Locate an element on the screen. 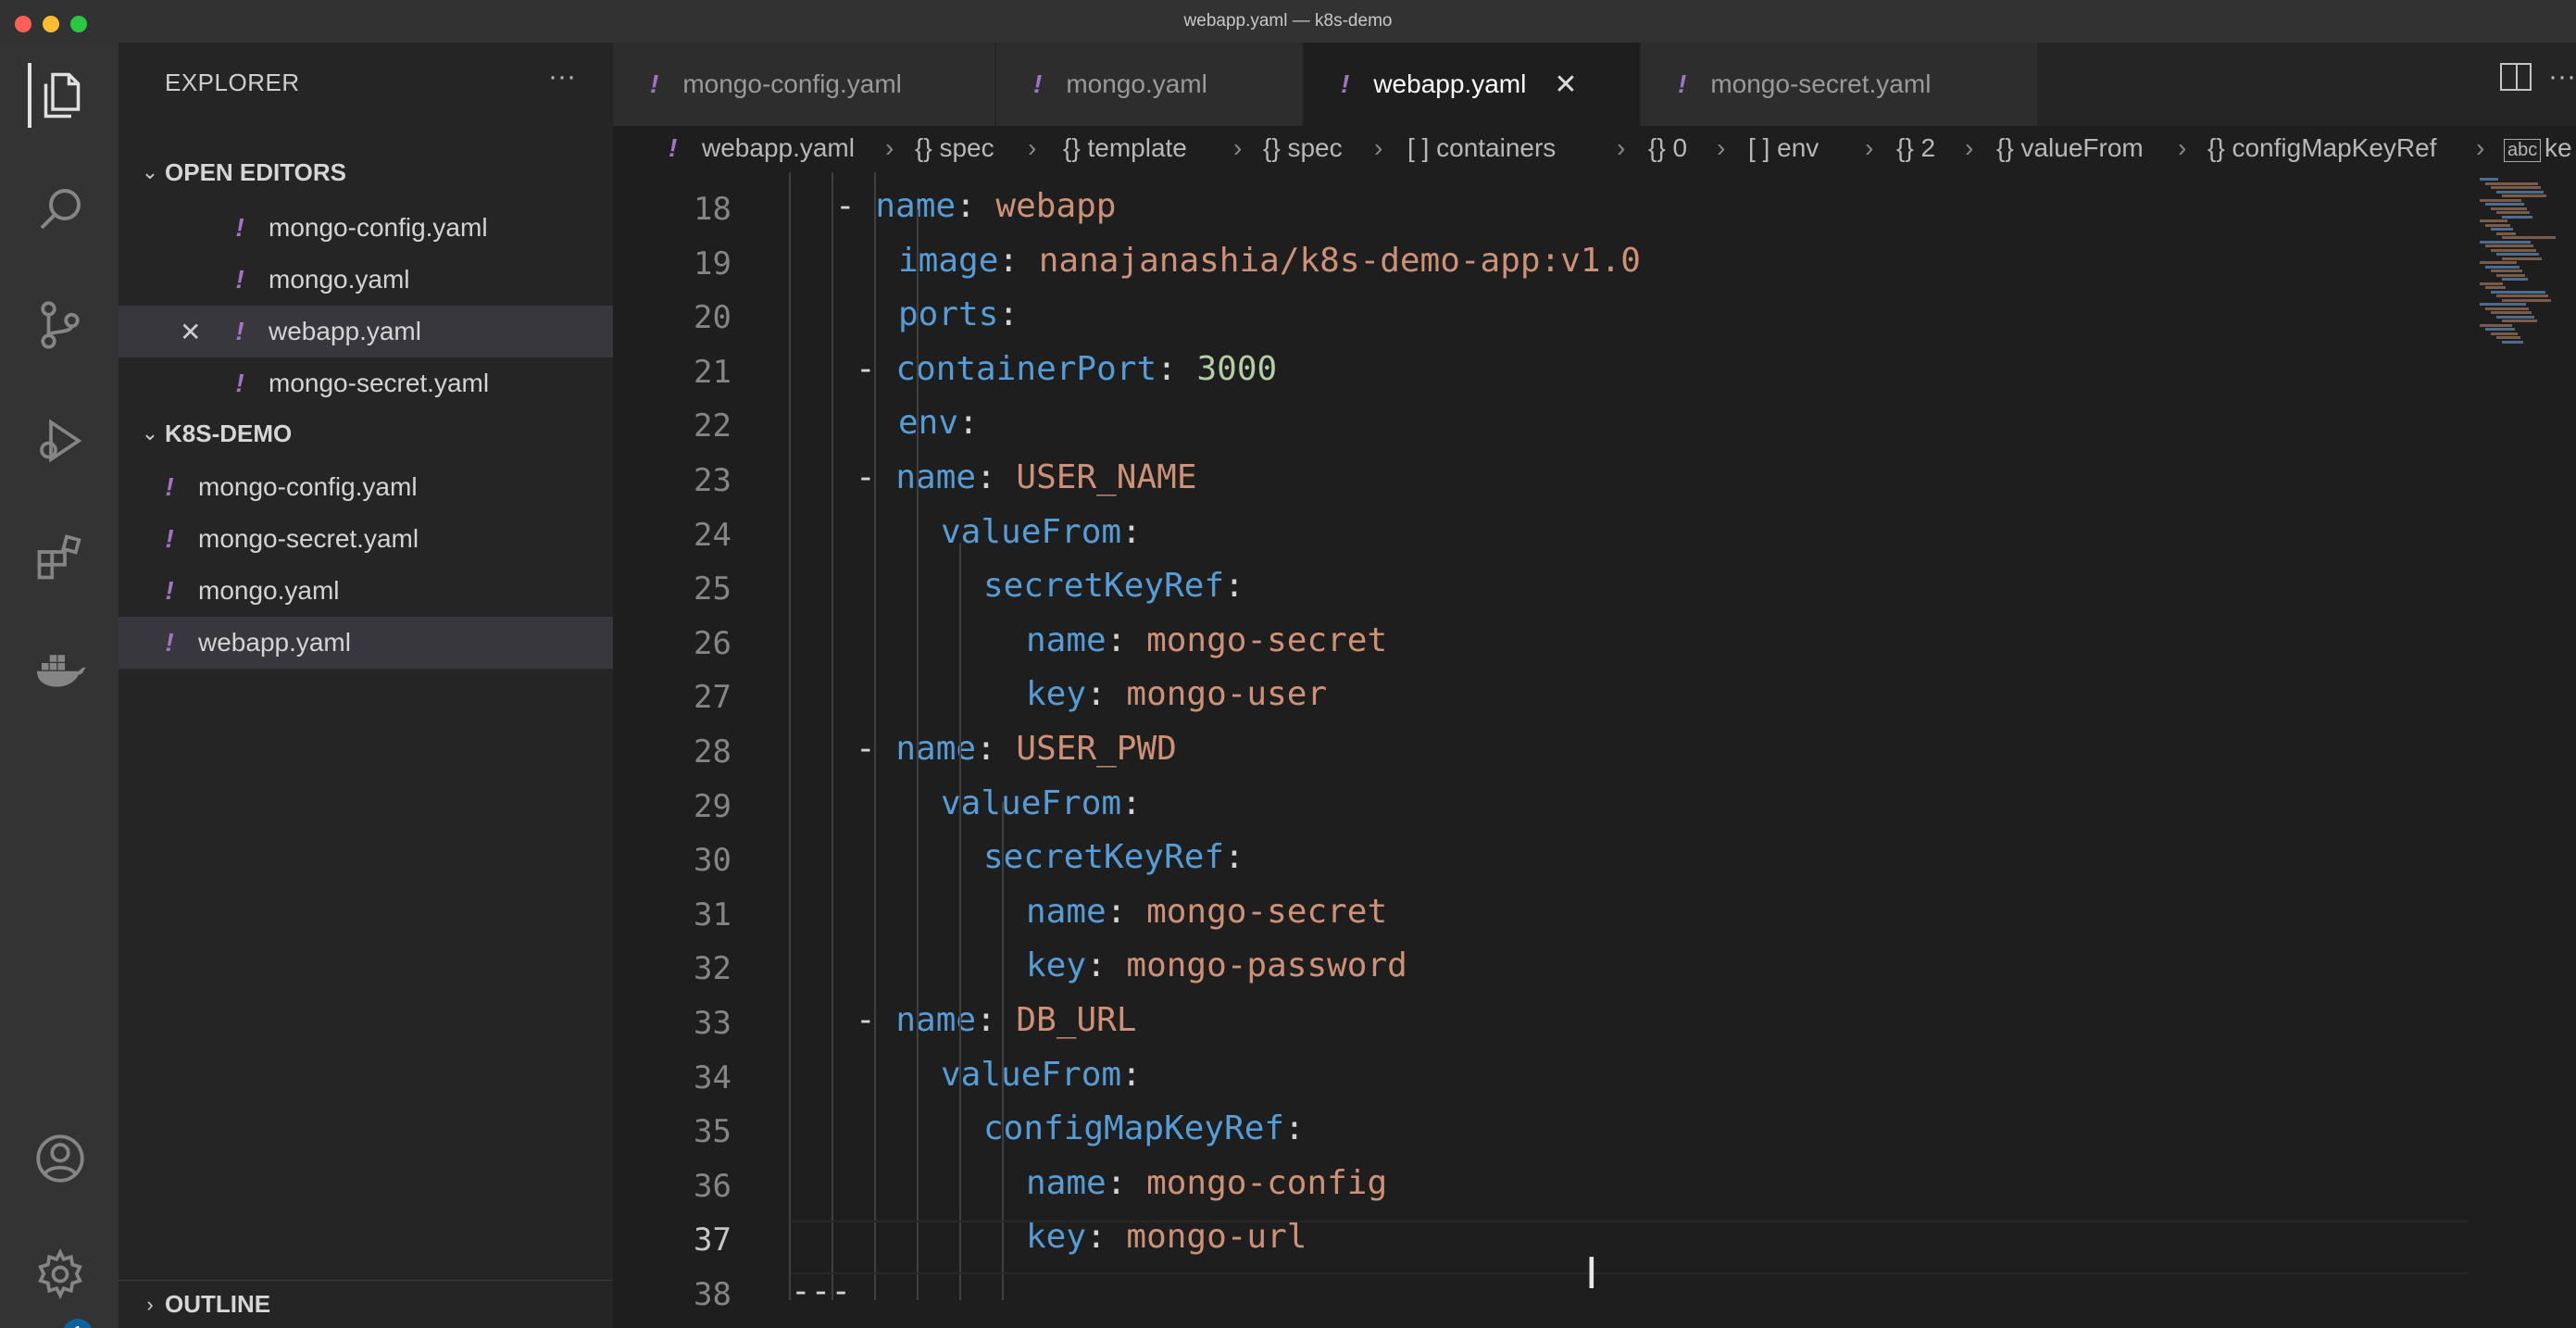 The image size is (2576, 1328). close-tab-icon: ✕ is located at coordinates (1565, 85).